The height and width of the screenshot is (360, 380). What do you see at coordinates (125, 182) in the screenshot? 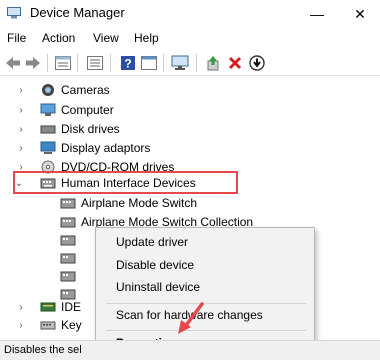
I see `highlight-box` at bounding box center [125, 182].